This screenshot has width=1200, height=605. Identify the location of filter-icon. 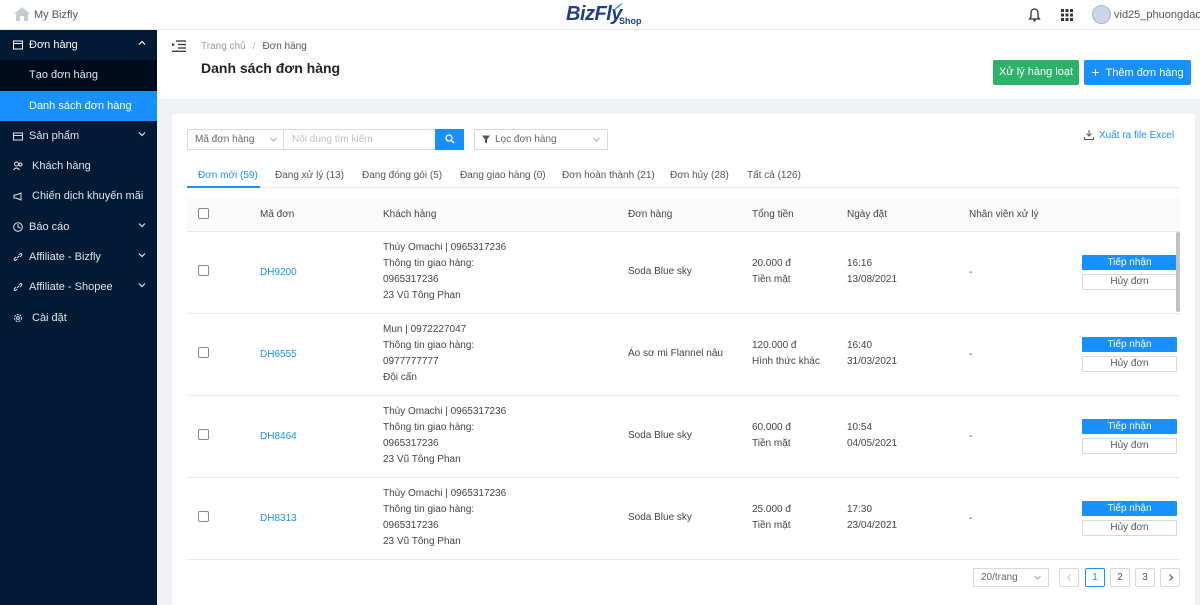
(486, 139).